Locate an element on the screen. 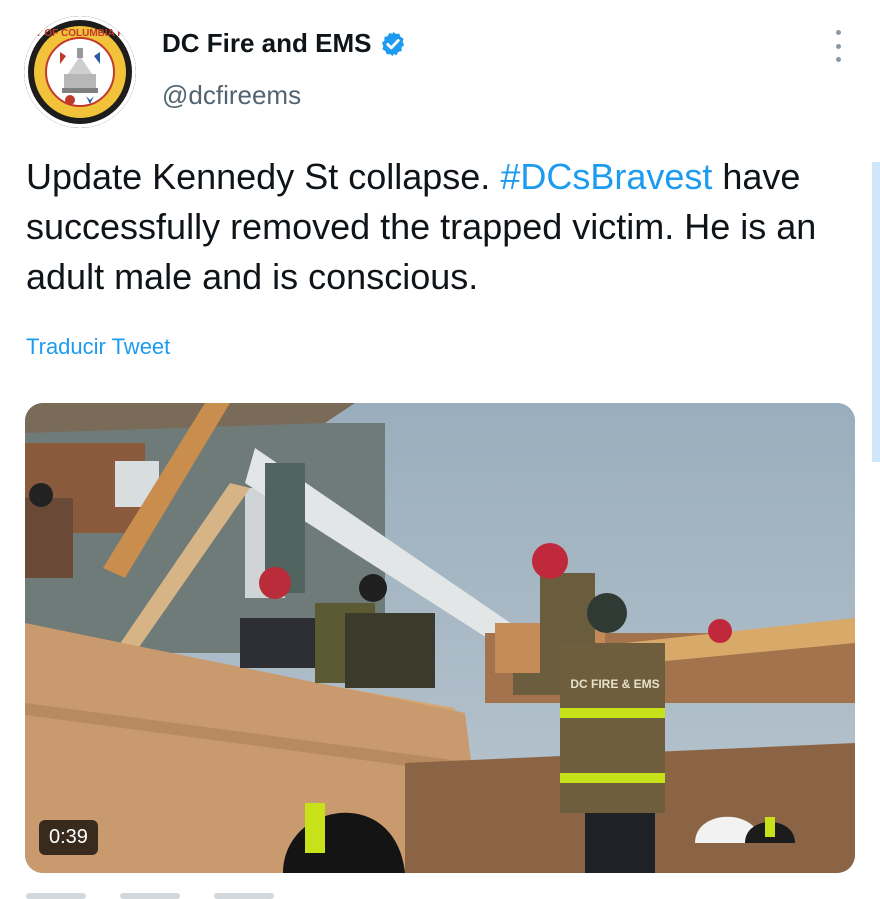 The width and height of the screenshot is (880, 899). dc-fire-logo: DISTRICT OF COLUMBIA FIRE EMS is located at coordinates (80, 72).